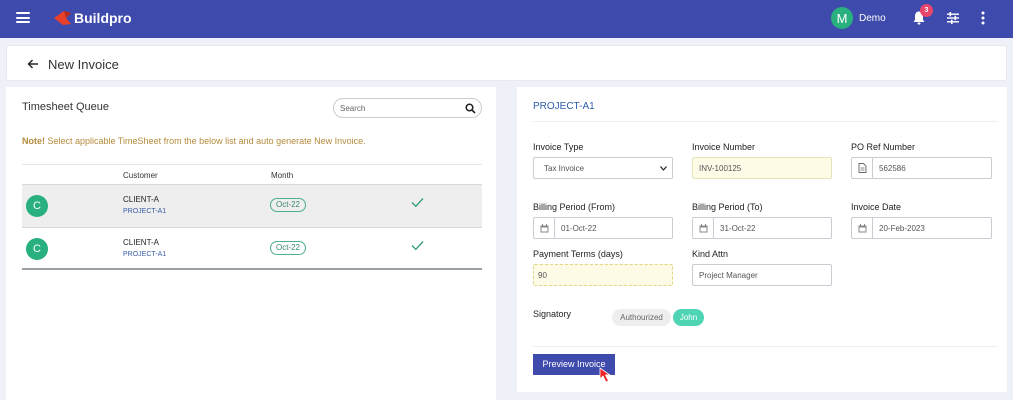 The height and width of the screenshot is (400, 1013). Describe the element at coordinates (564, 168) in the screenshot. I see `invoice-type-value: Tax Invoice` at that location.